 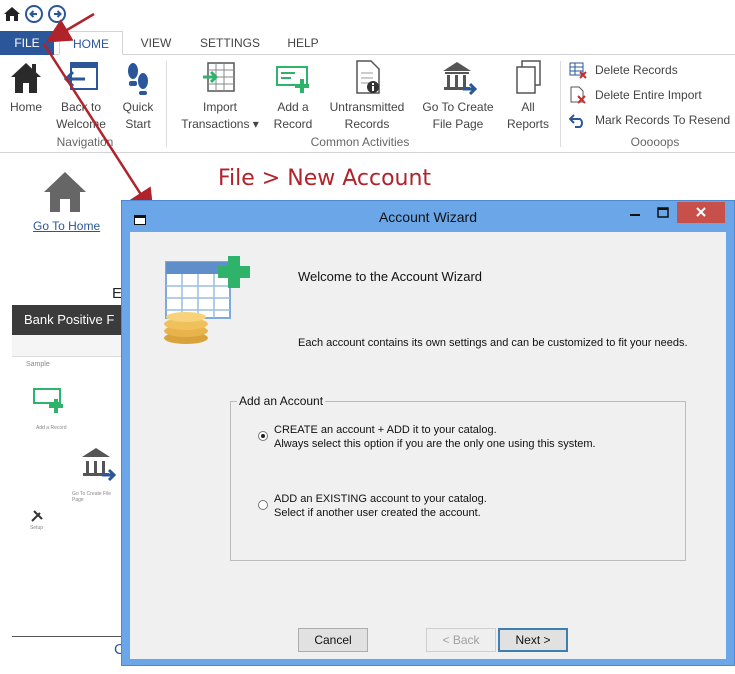 I want to click on minimize-icon, so click(x=635, y=215).